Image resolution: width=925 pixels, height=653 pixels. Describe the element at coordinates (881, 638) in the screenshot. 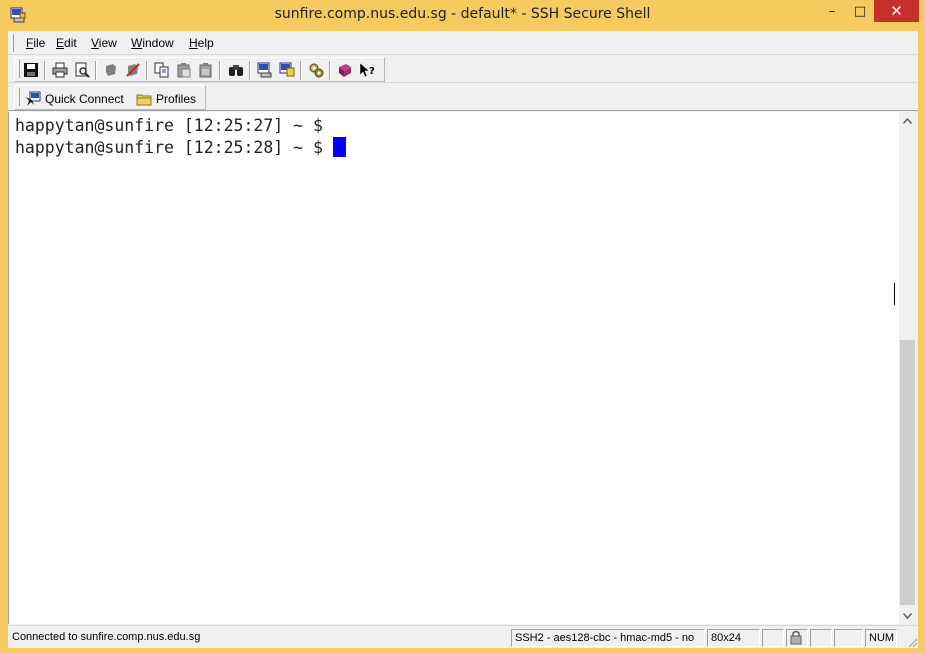

I see `num-lock-status: NUM` at that location.